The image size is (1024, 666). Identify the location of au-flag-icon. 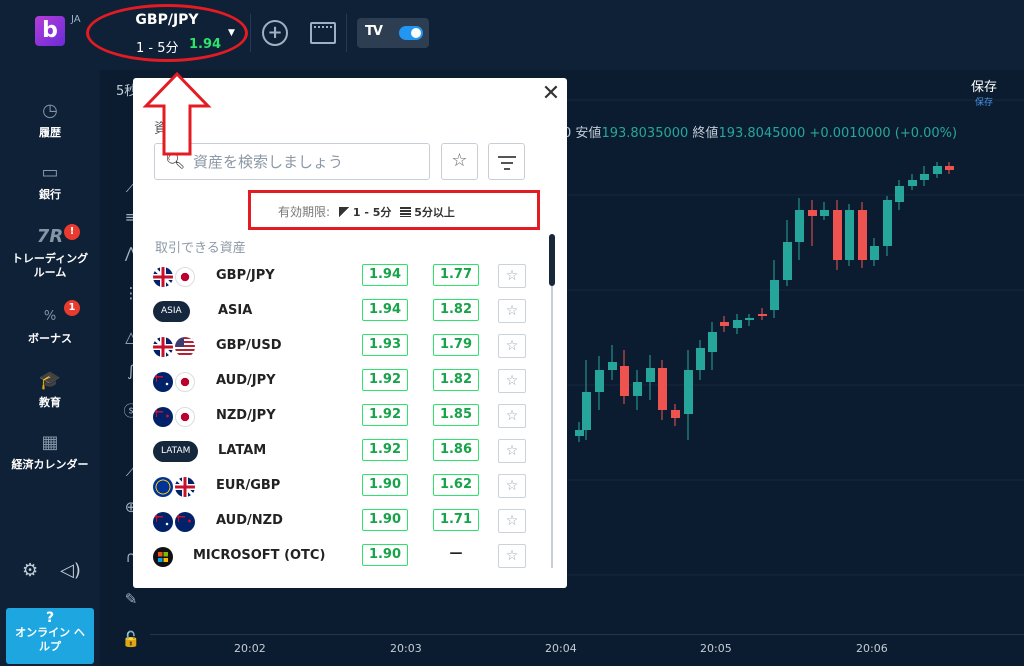
(163, 382).